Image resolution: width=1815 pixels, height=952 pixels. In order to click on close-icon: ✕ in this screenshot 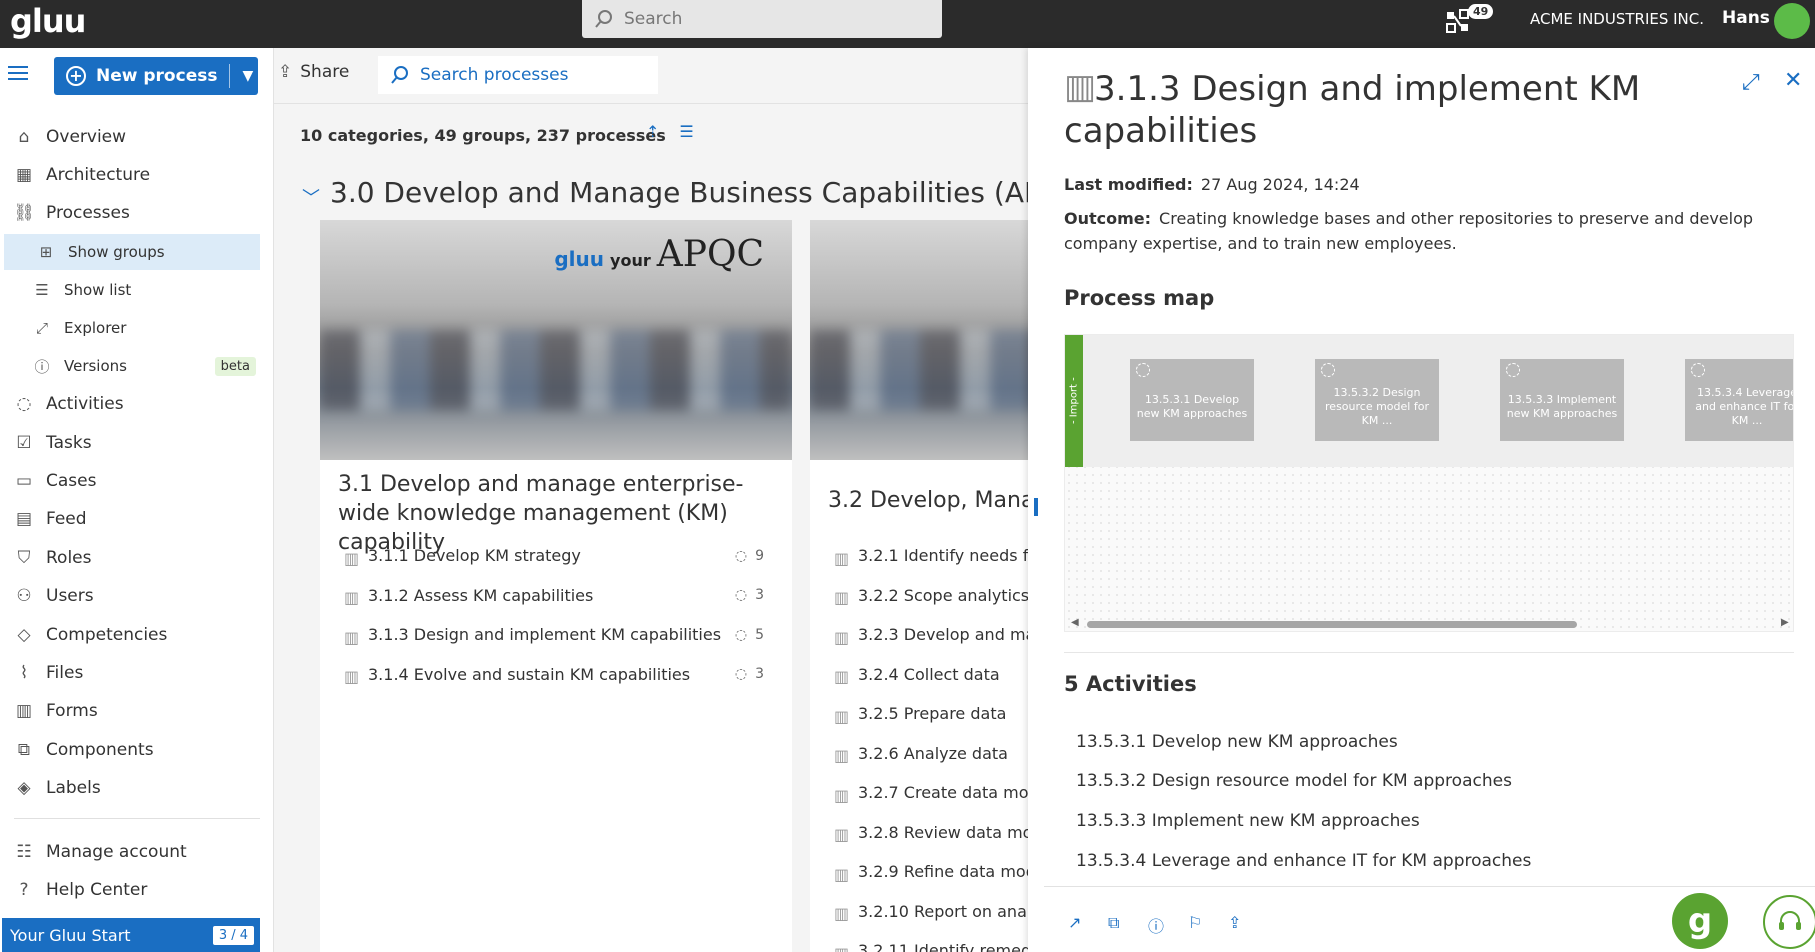, I will do `click(1793, 80)`.